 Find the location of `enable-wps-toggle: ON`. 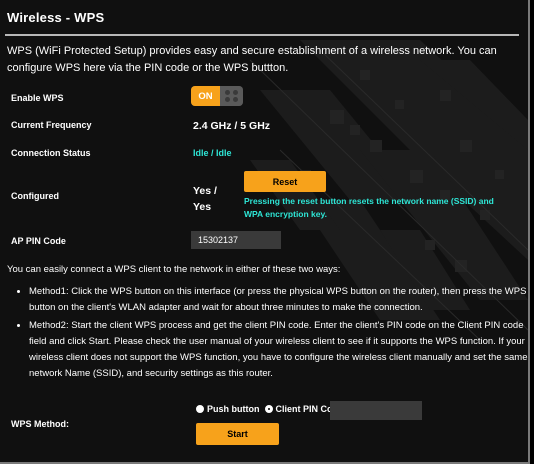

enable-wps-toggle: ON is located at coordinates (217, 96).